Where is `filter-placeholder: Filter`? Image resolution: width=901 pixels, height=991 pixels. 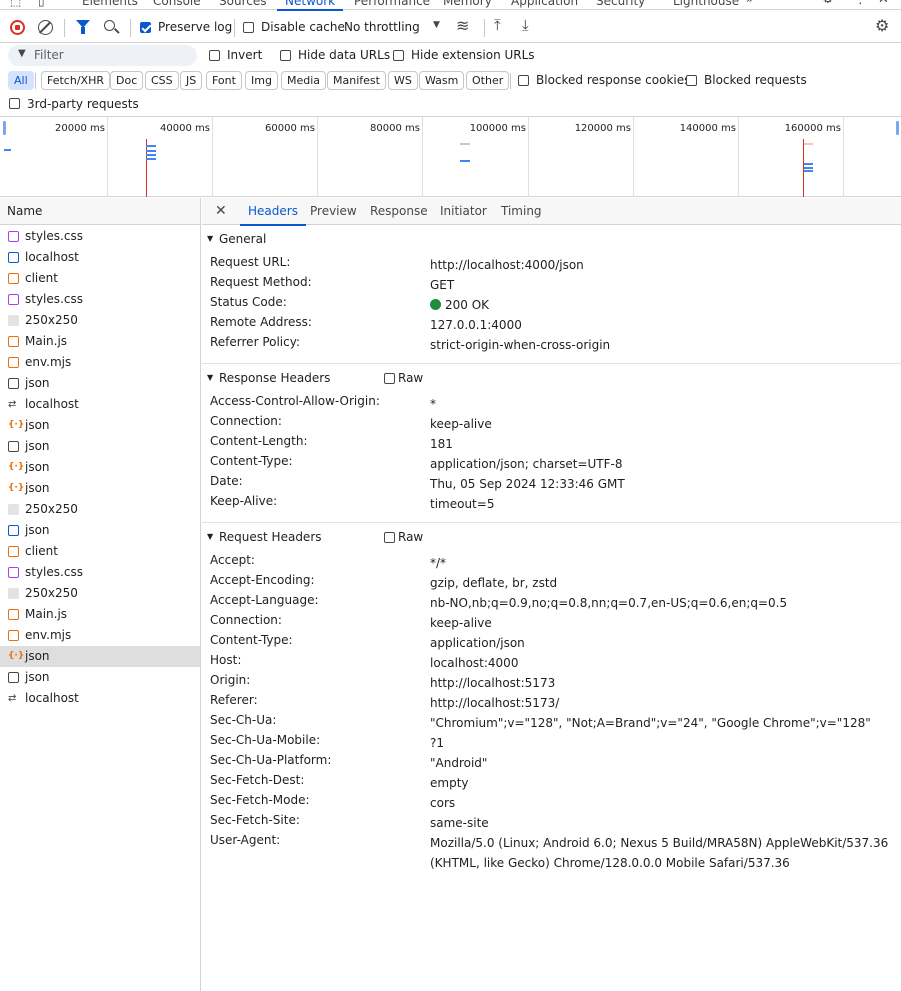 filter-placeholder: Filter is located at coordinates (49, 55).